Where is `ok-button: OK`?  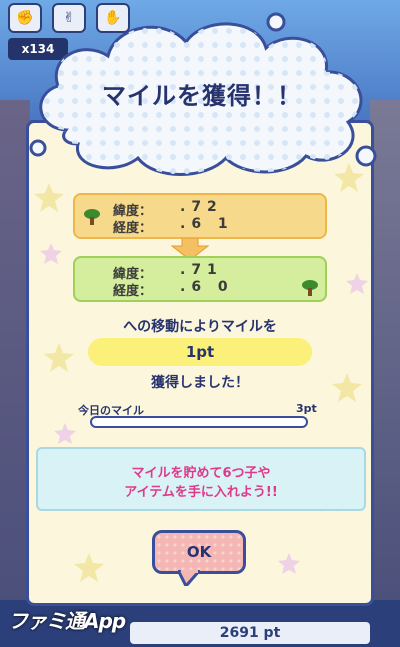 ok-button: OK is located at coordinates (199, 552).